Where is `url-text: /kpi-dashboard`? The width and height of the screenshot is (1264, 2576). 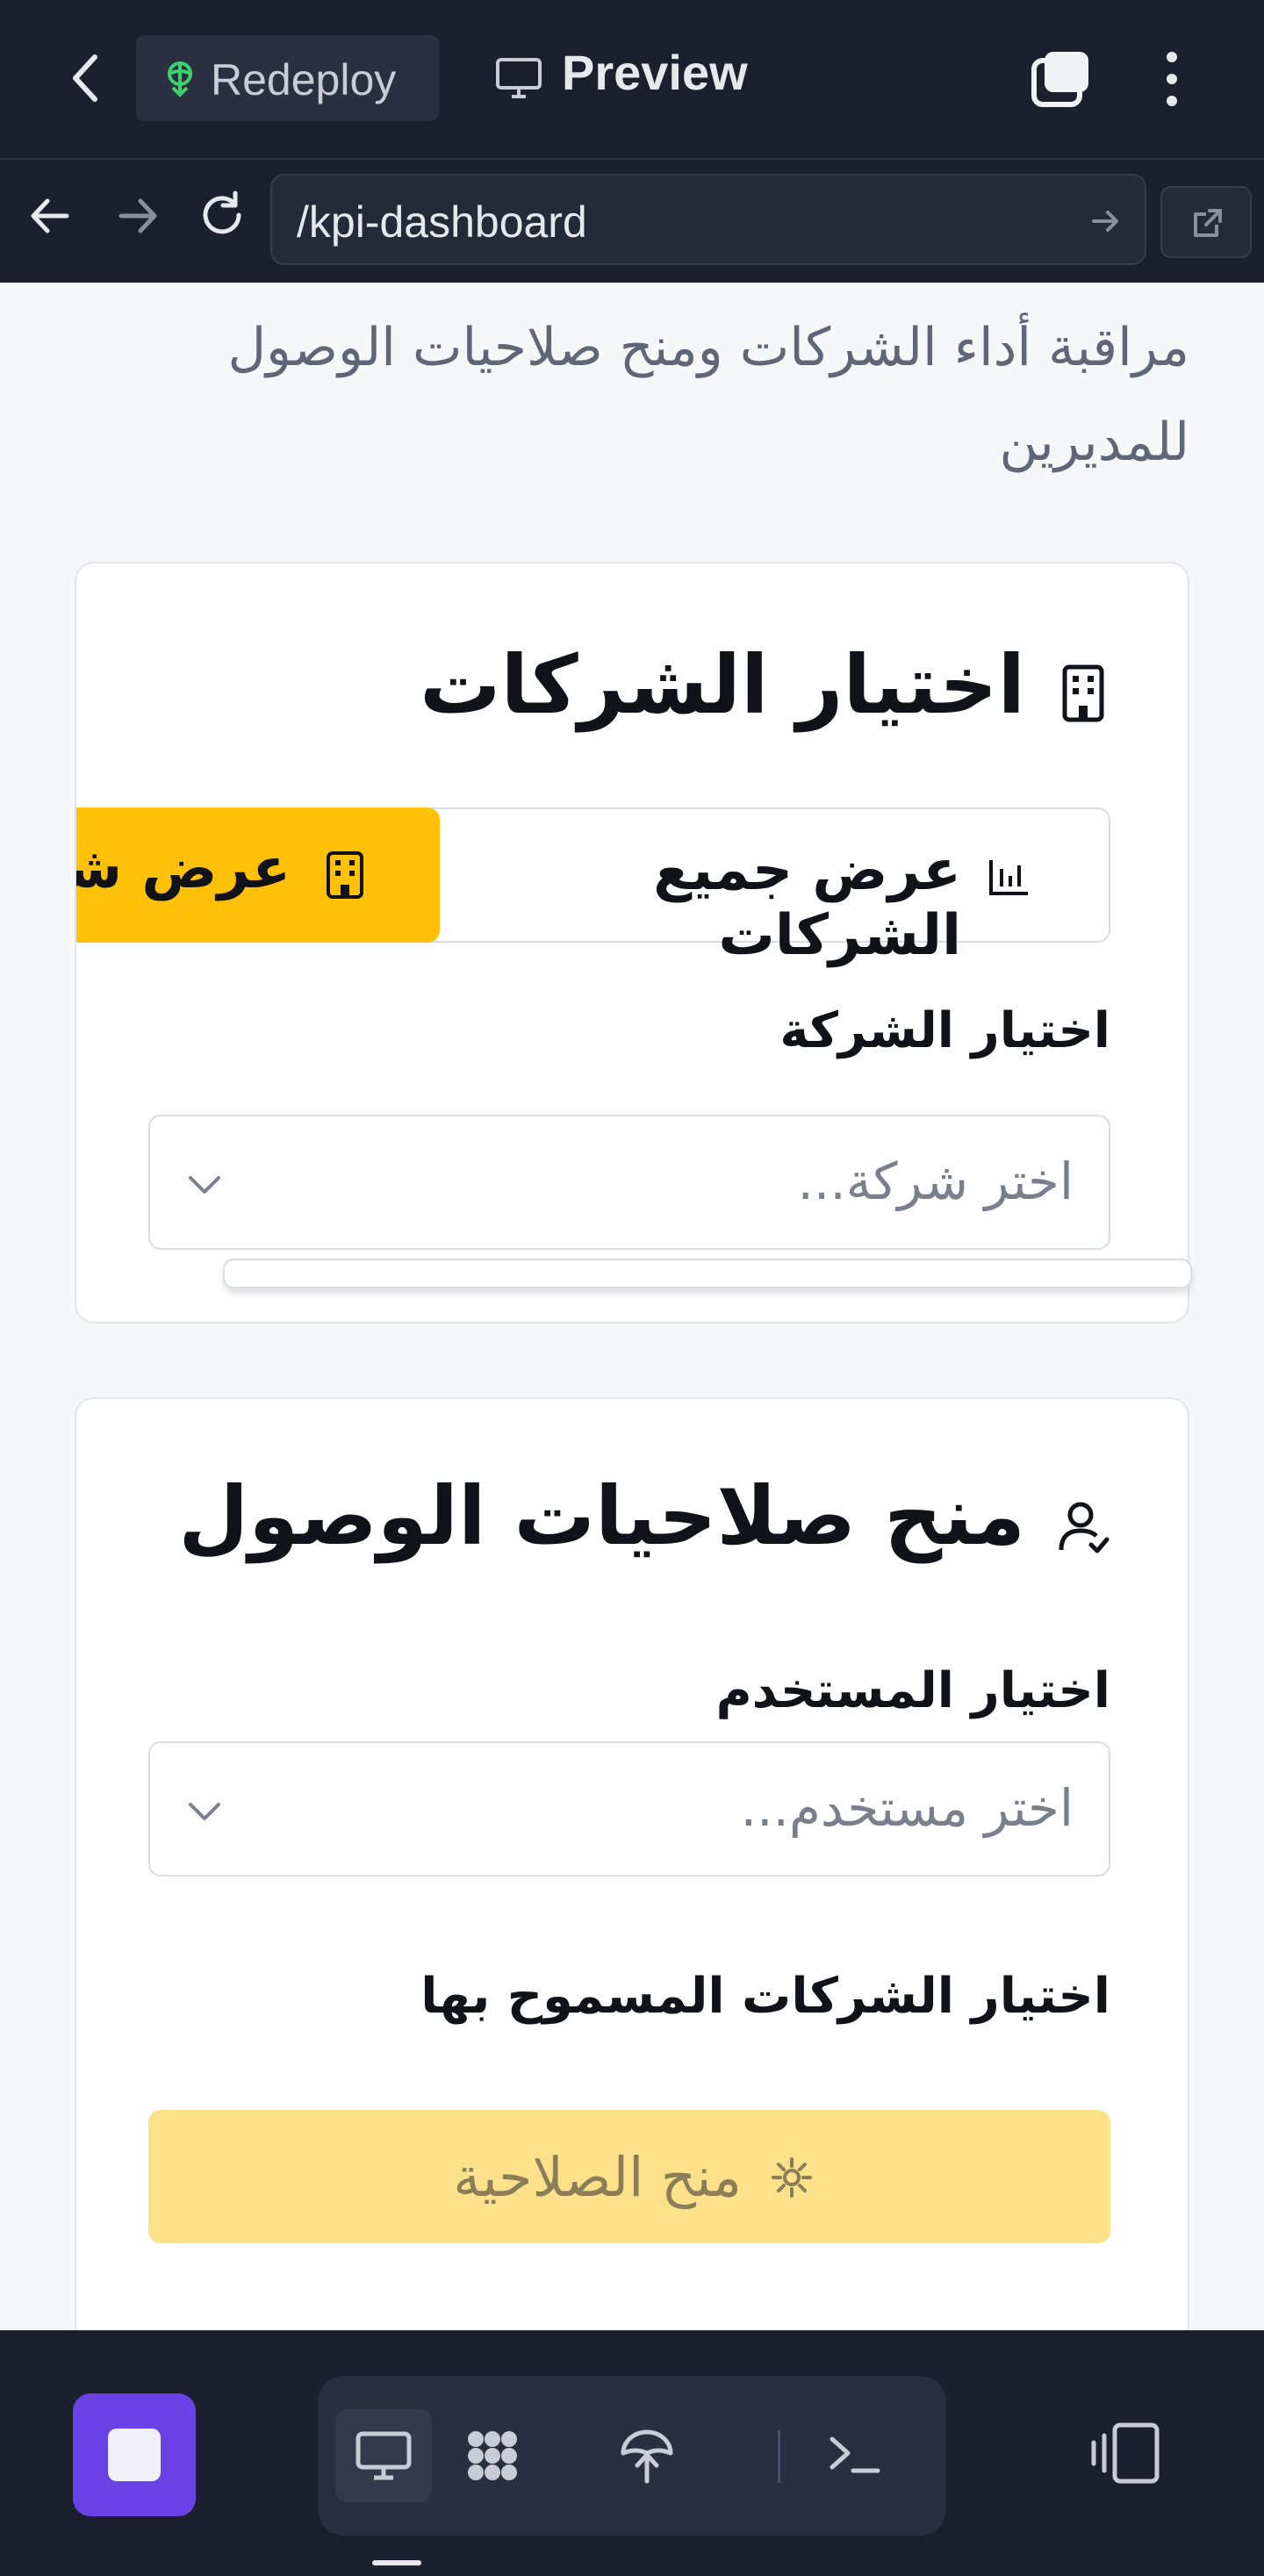 url-text: /kpi-dashboard is located at coordinates (442, 222).